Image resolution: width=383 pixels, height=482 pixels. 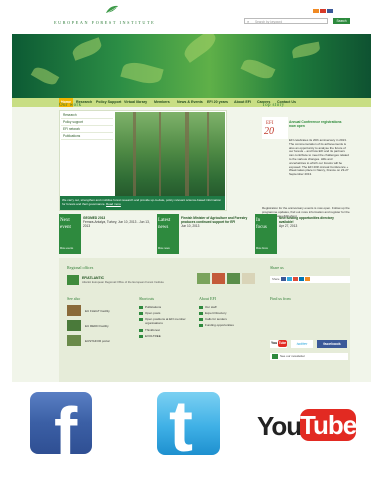 I want to click on youtube-you: You, so click(x=274, y=343).